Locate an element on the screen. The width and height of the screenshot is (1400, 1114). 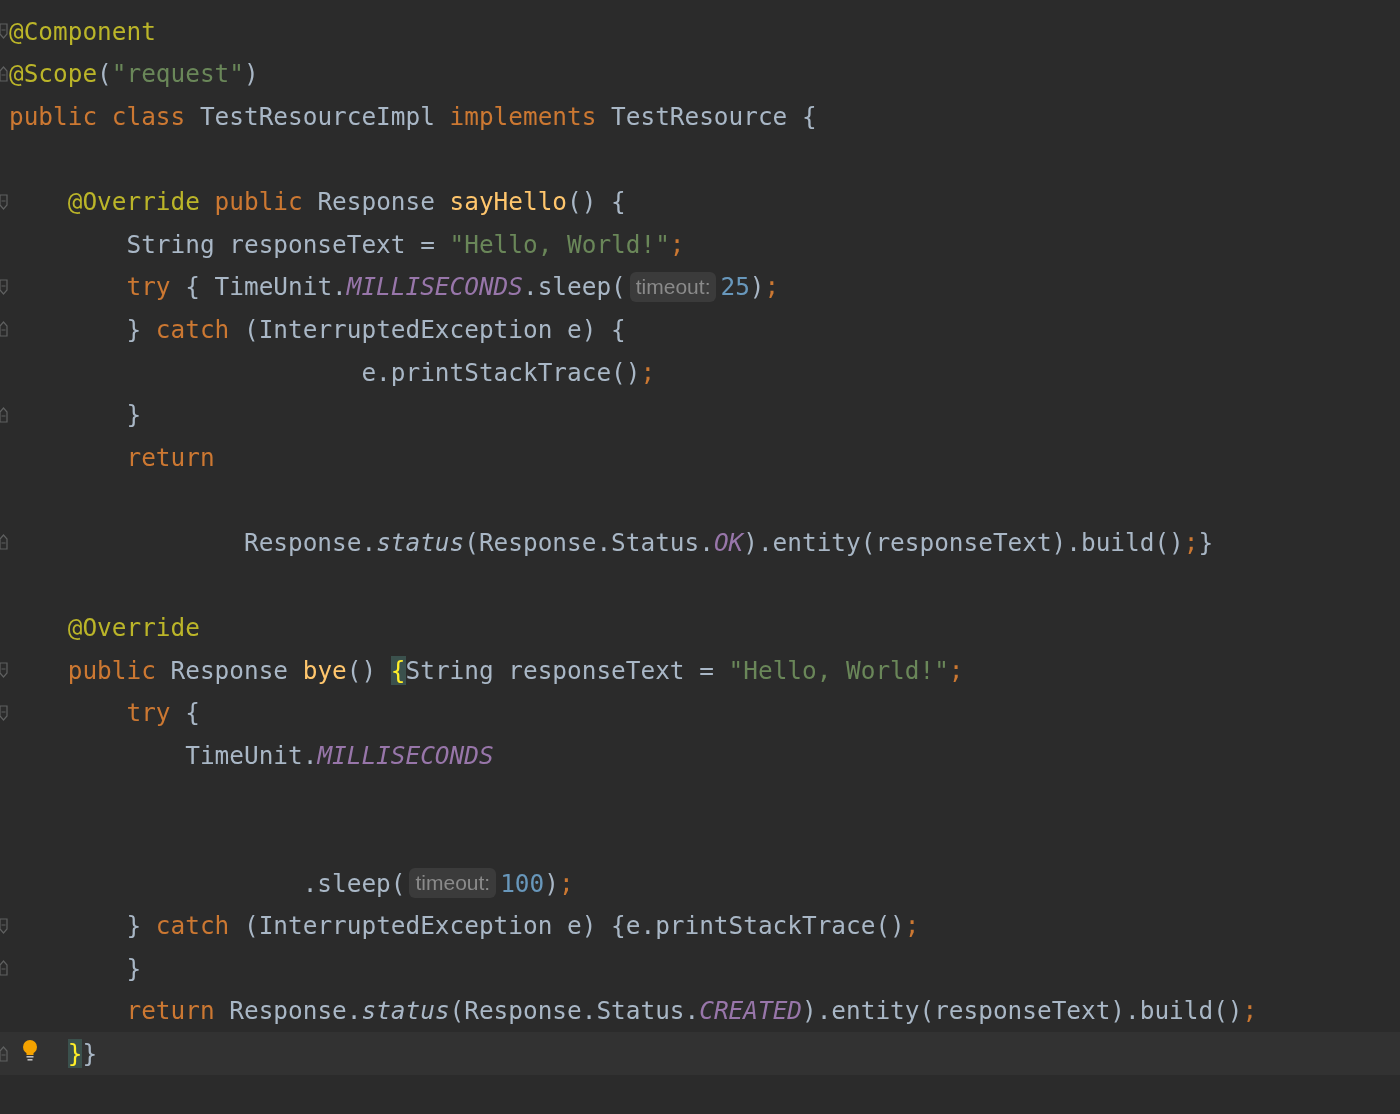
code-text: @Override is located at coordinates (133, 628).